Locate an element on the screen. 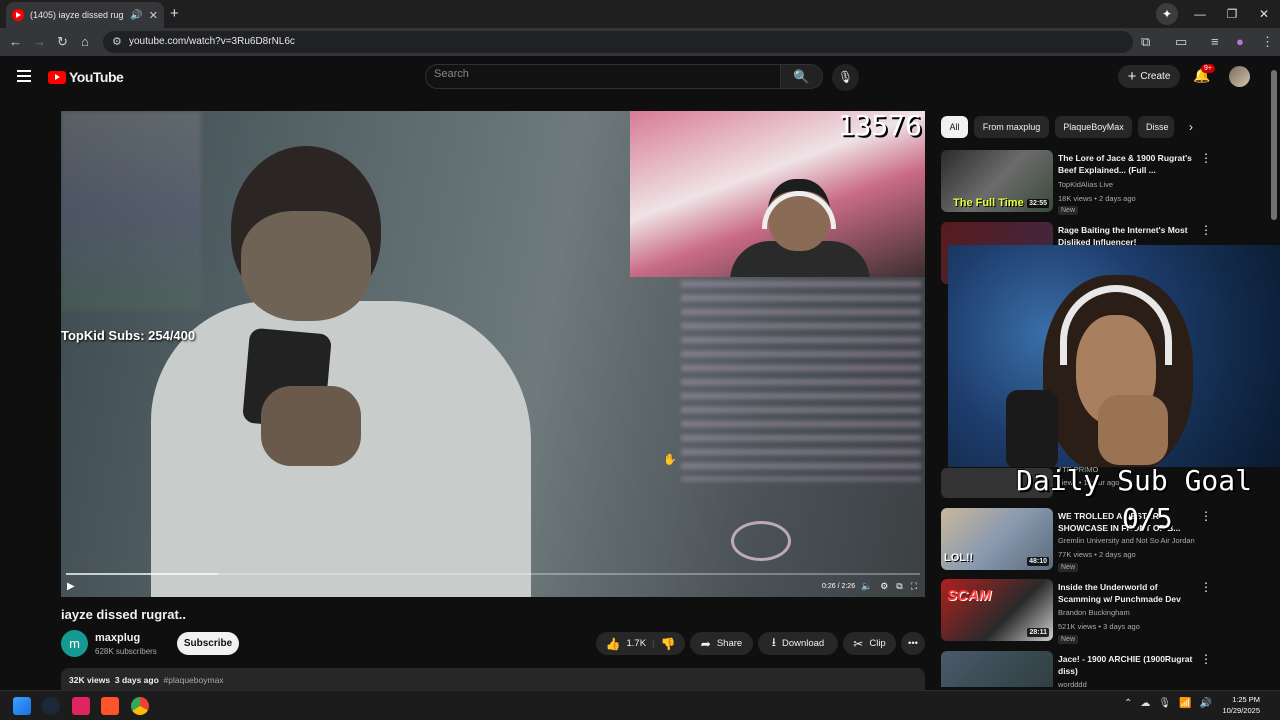  chip-from-maxplug: From maxplug is located at coordinates (1011, 127).